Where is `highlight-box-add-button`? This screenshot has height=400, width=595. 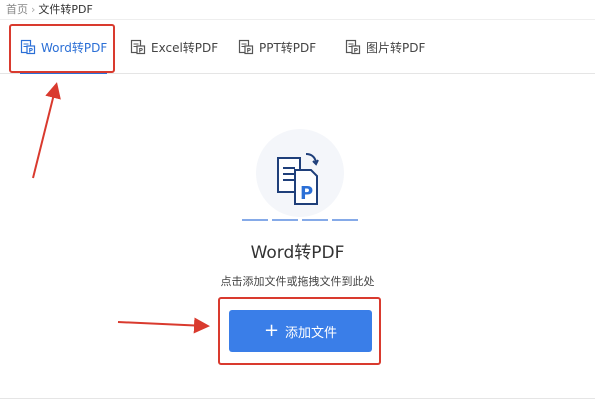 highlight-box-add-button is located at coordinates (299, 331).